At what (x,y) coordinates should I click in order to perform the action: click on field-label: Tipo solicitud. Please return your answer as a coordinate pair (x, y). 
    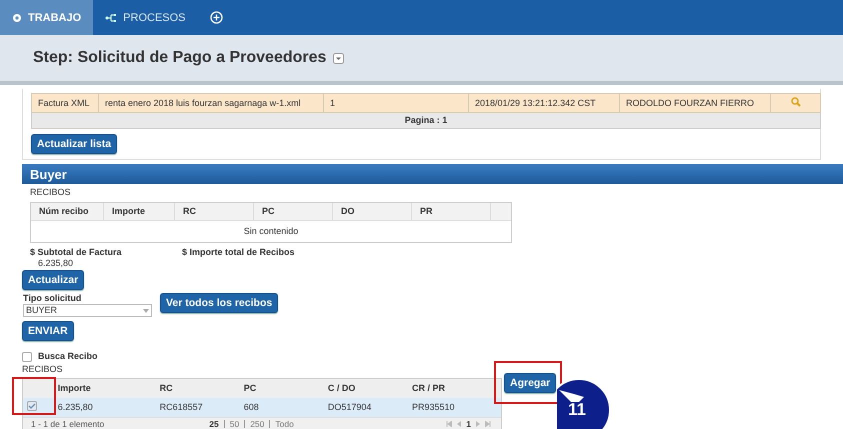
    Looking at the image, I should click on (52, 298).